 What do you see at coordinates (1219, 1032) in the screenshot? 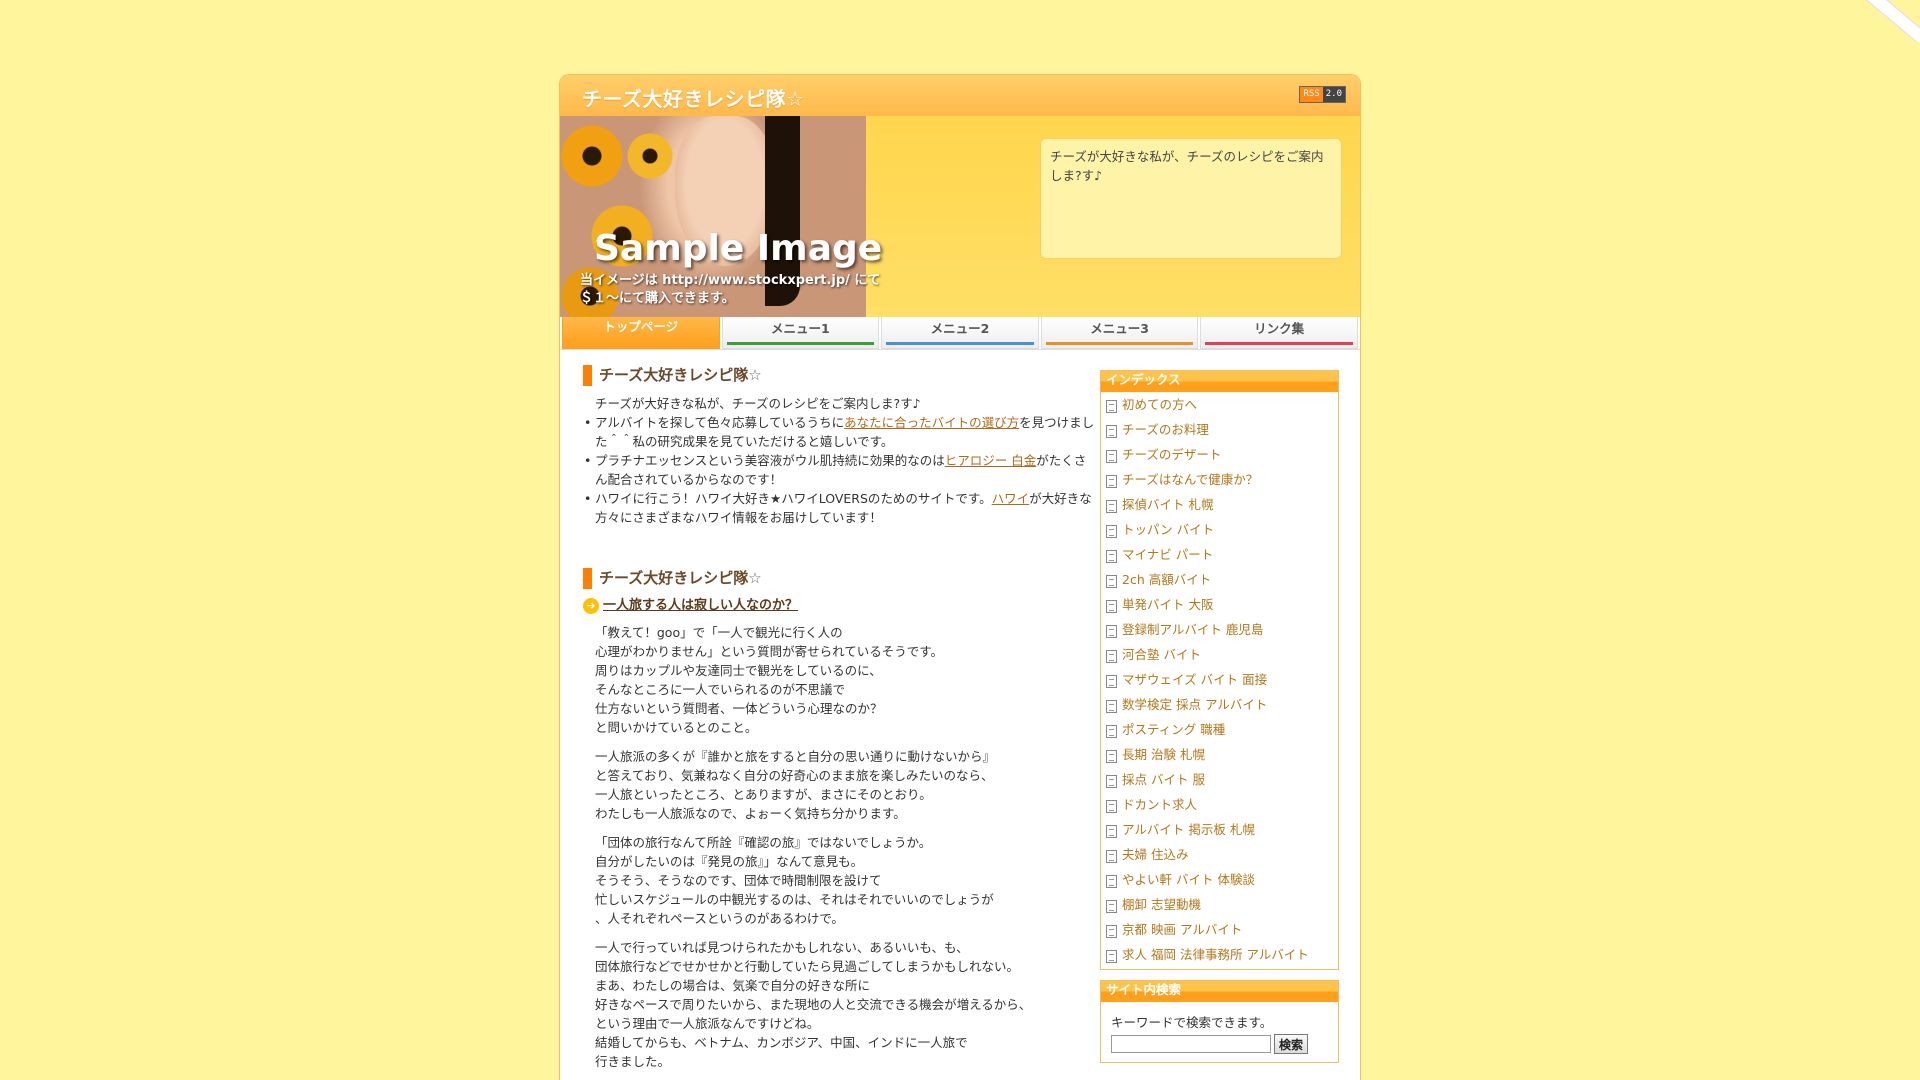
I see `site-search-body: キーワードで検索できます。 検索` at bounding box center [1219, 1032].